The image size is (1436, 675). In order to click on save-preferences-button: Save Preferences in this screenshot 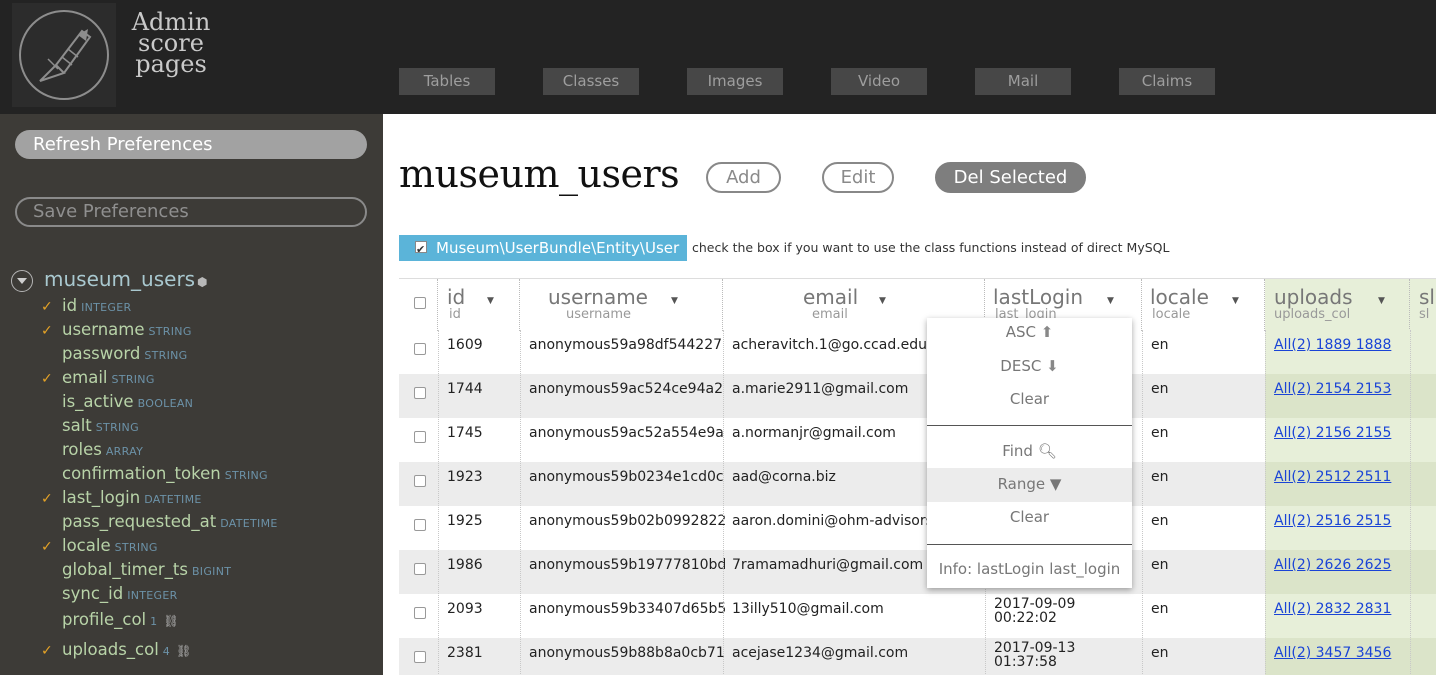, I will do `click(191, 212)`.